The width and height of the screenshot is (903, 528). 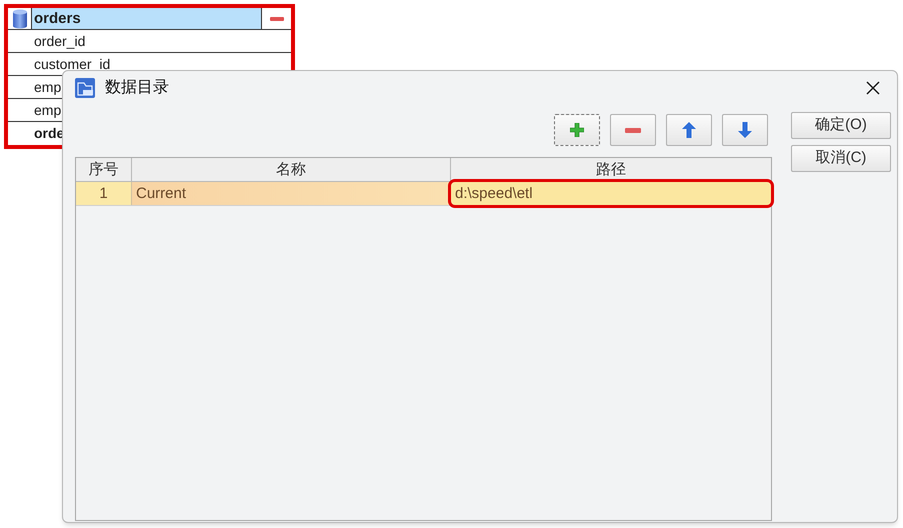 I want to click on move-down-button, so click(x=745, y=130).